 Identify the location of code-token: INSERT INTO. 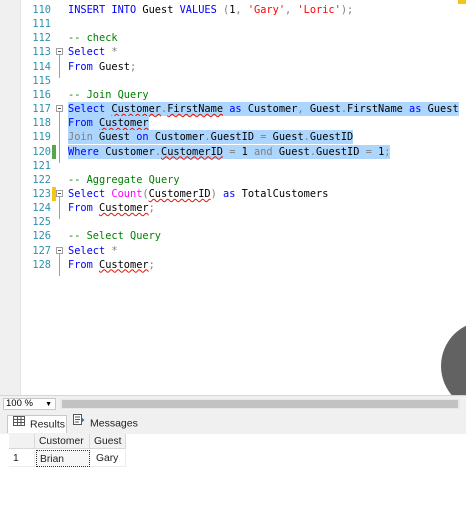
(105, 10).